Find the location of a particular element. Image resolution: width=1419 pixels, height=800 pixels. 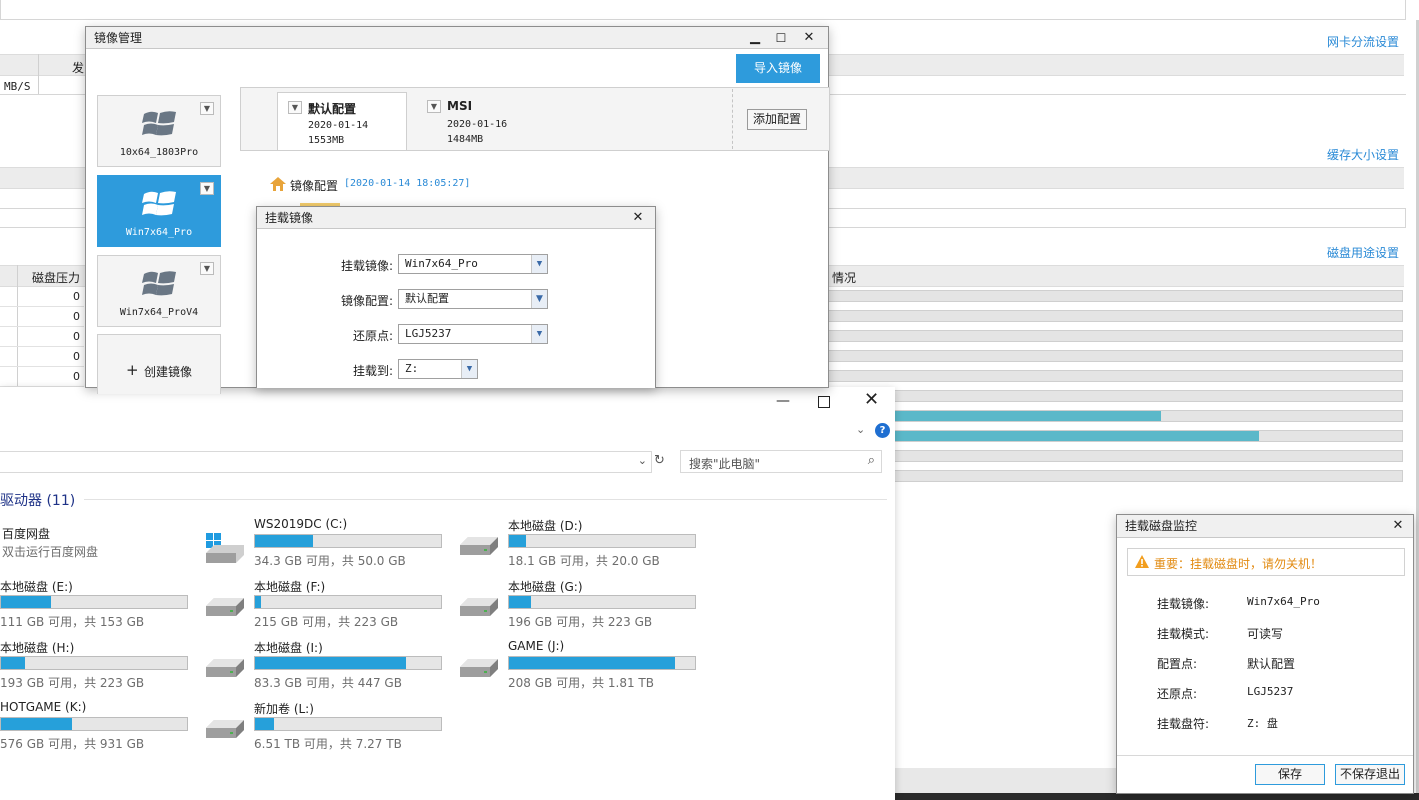

tree-root-node: 镜像配置 [2020-01-14 18:05:27] is located at coordinates (420, 187).